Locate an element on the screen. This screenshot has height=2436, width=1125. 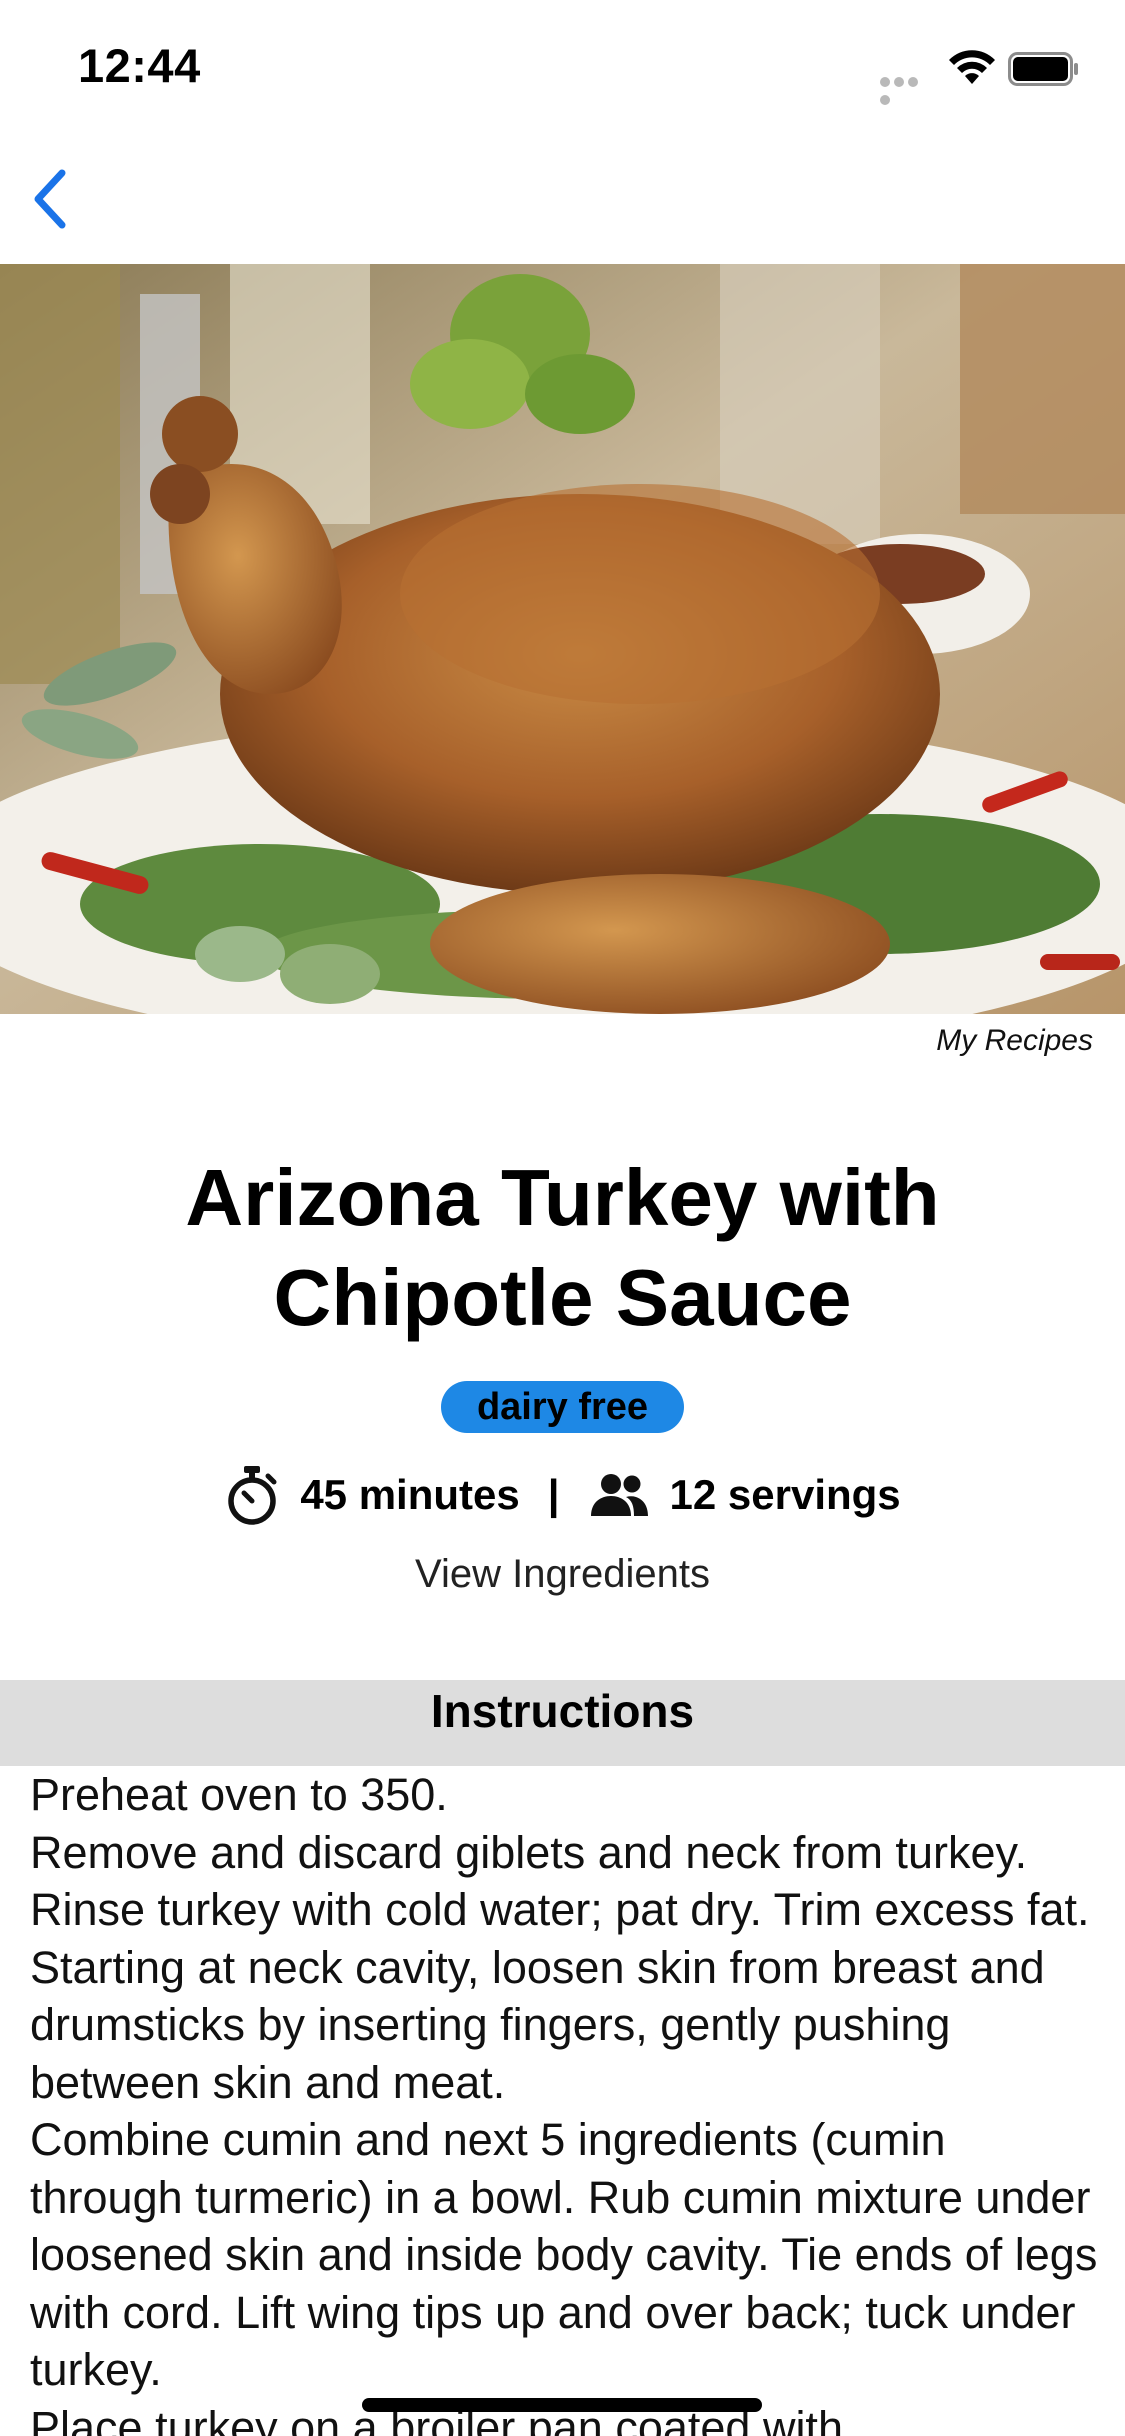
chevron-left-icon is located at coordinates (50, 199).